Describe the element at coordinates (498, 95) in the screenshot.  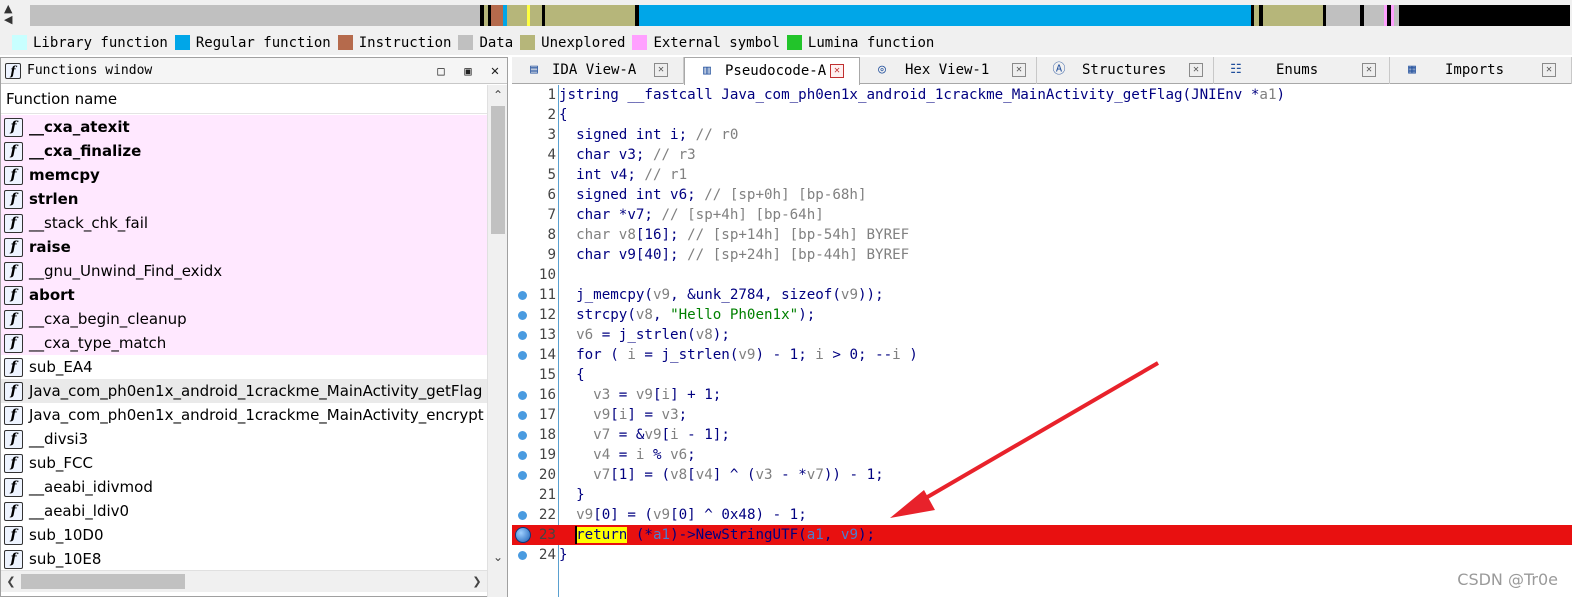
I see `scroll-up-arrow-icon: ⌃` at that location.